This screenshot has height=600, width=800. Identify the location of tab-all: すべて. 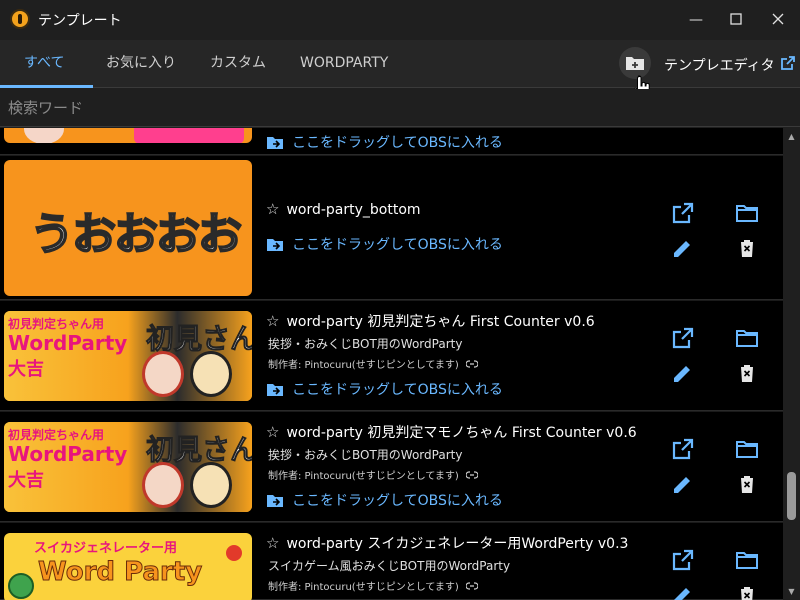
(44, 64).